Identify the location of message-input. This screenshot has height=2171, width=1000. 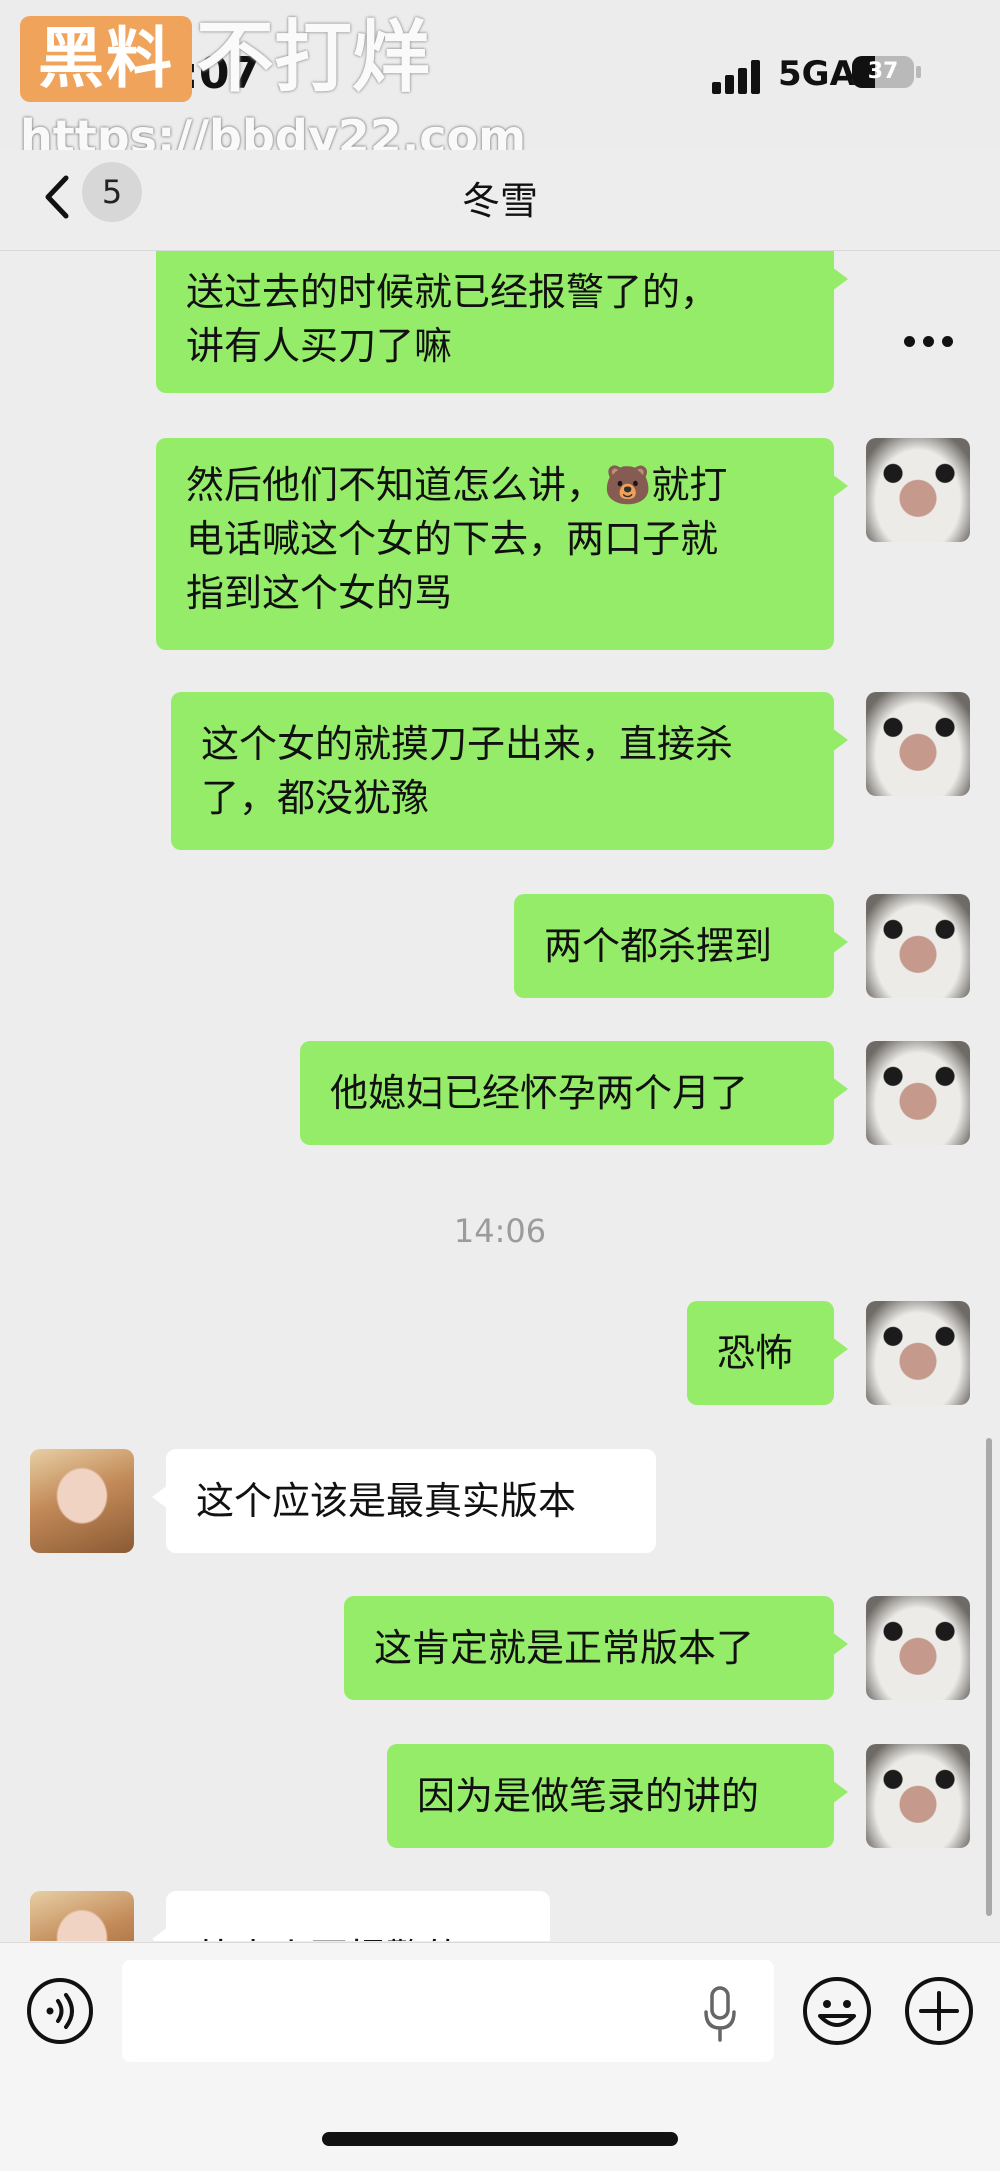
(448, 2011).